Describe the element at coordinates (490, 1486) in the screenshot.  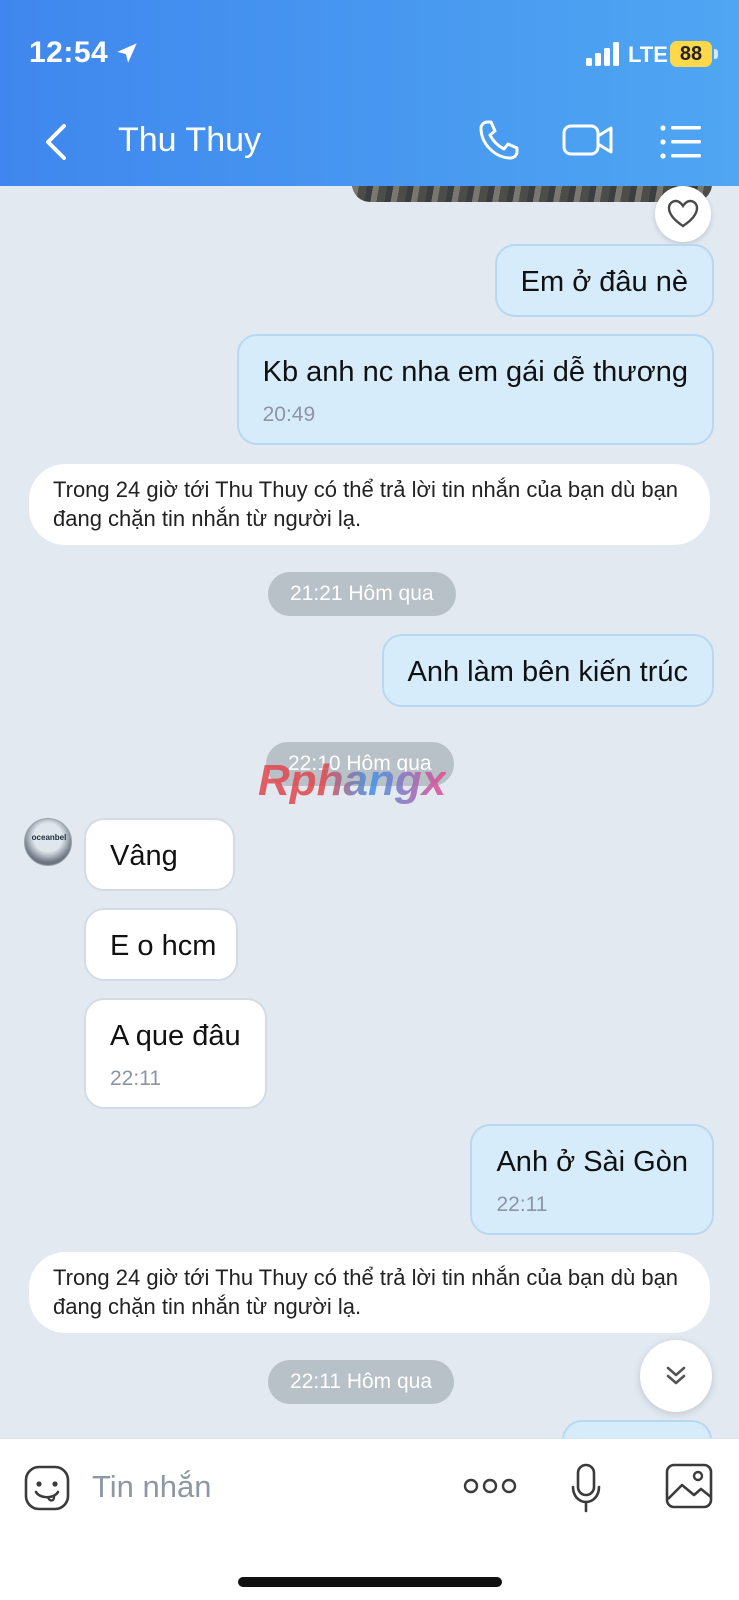
I see `more-dots-icon` at that location.